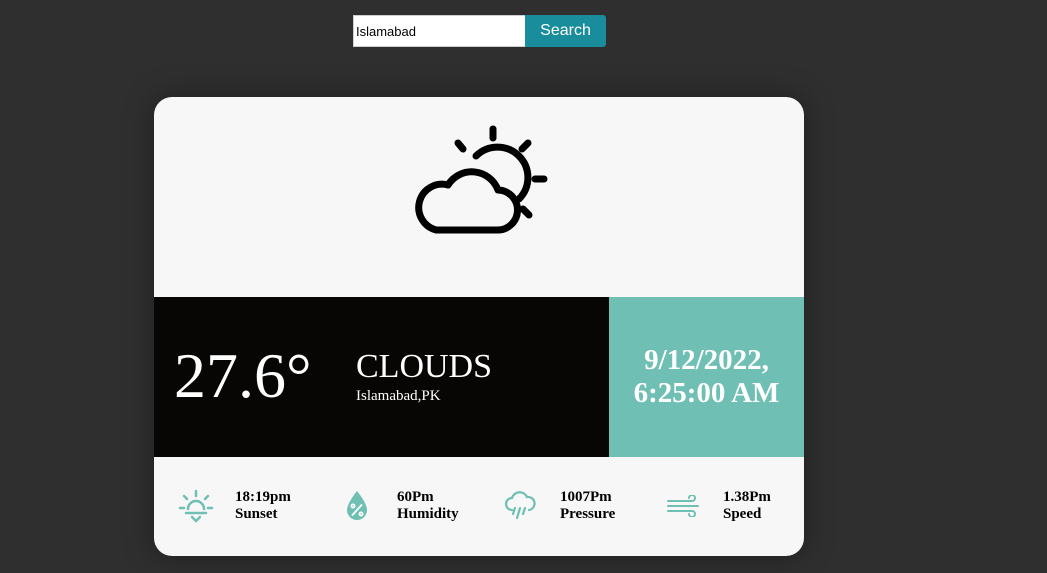 Image resolution: width=1047 pixels, height=573 pixels. What do you see at coordinates (747, 497) in the screenshot?
I see `speed-value: 1.38Pm` at bounding box center [747, 497].